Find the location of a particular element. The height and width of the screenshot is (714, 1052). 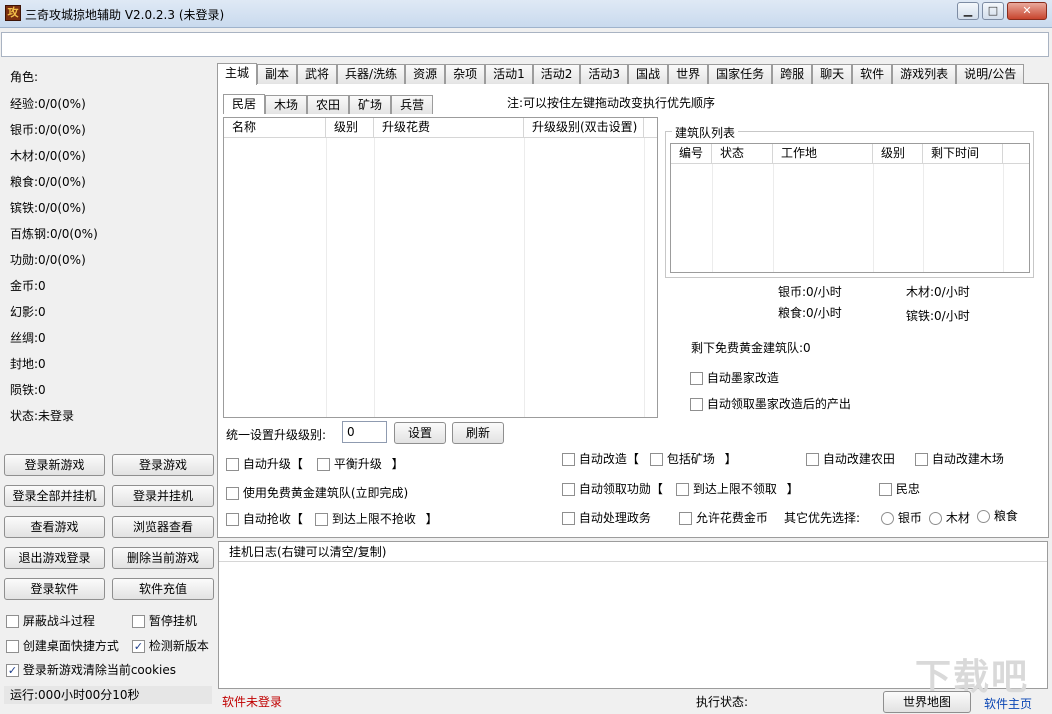

recharge-button: 软件充值 is located at coordinates (163, 589).